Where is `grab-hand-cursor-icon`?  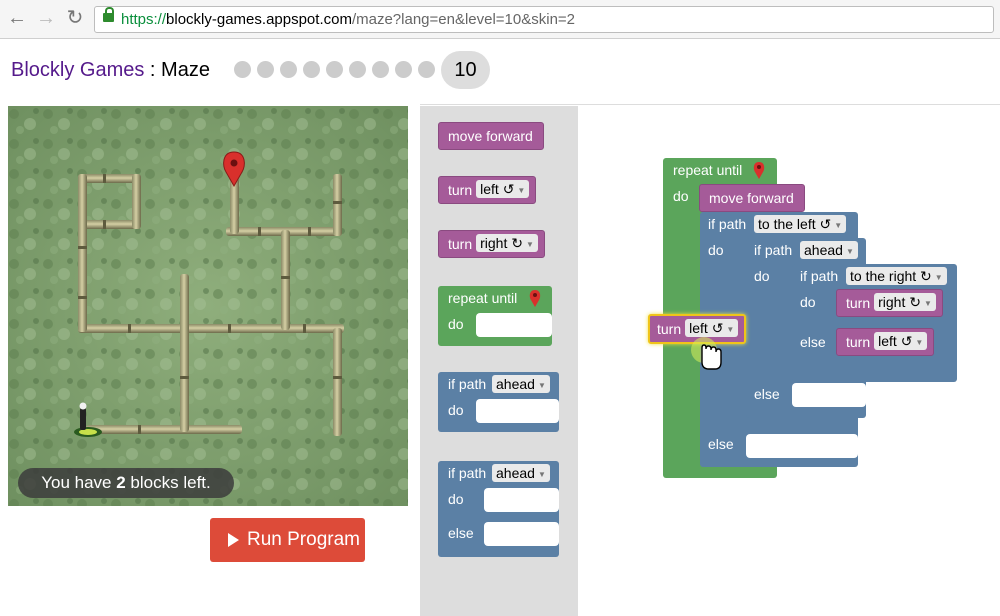
grab-hand-cursor-icon is located at coordinates (706, 353).